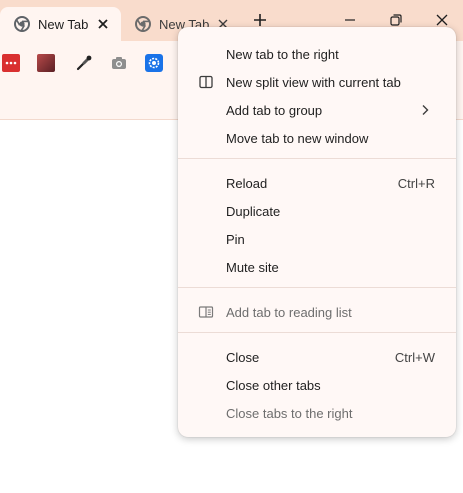 This screenshot has height=493, width=463. I want to click on plus-icon, so click(260, 20).